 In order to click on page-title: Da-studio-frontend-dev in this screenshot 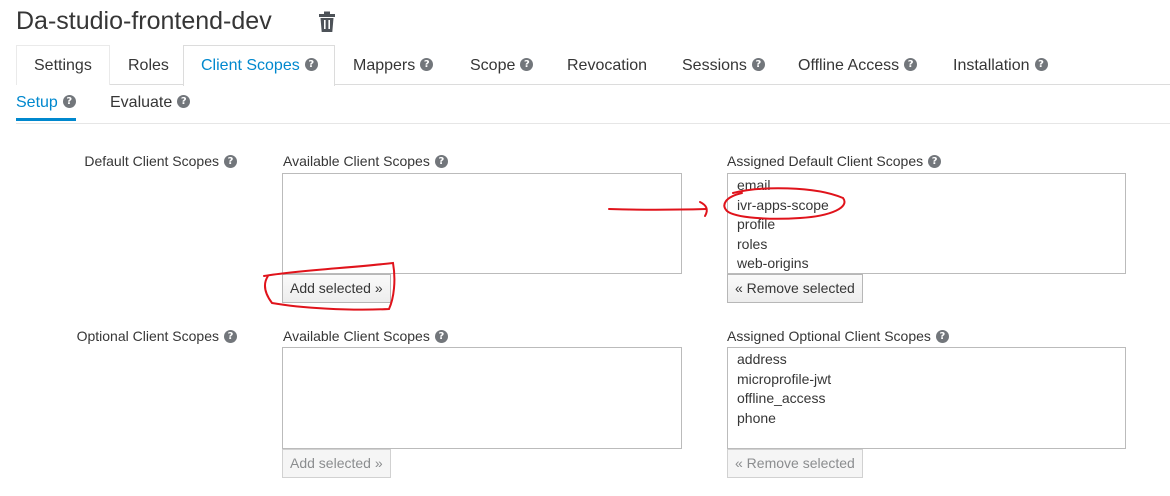, I will do `click(144, 21)`.